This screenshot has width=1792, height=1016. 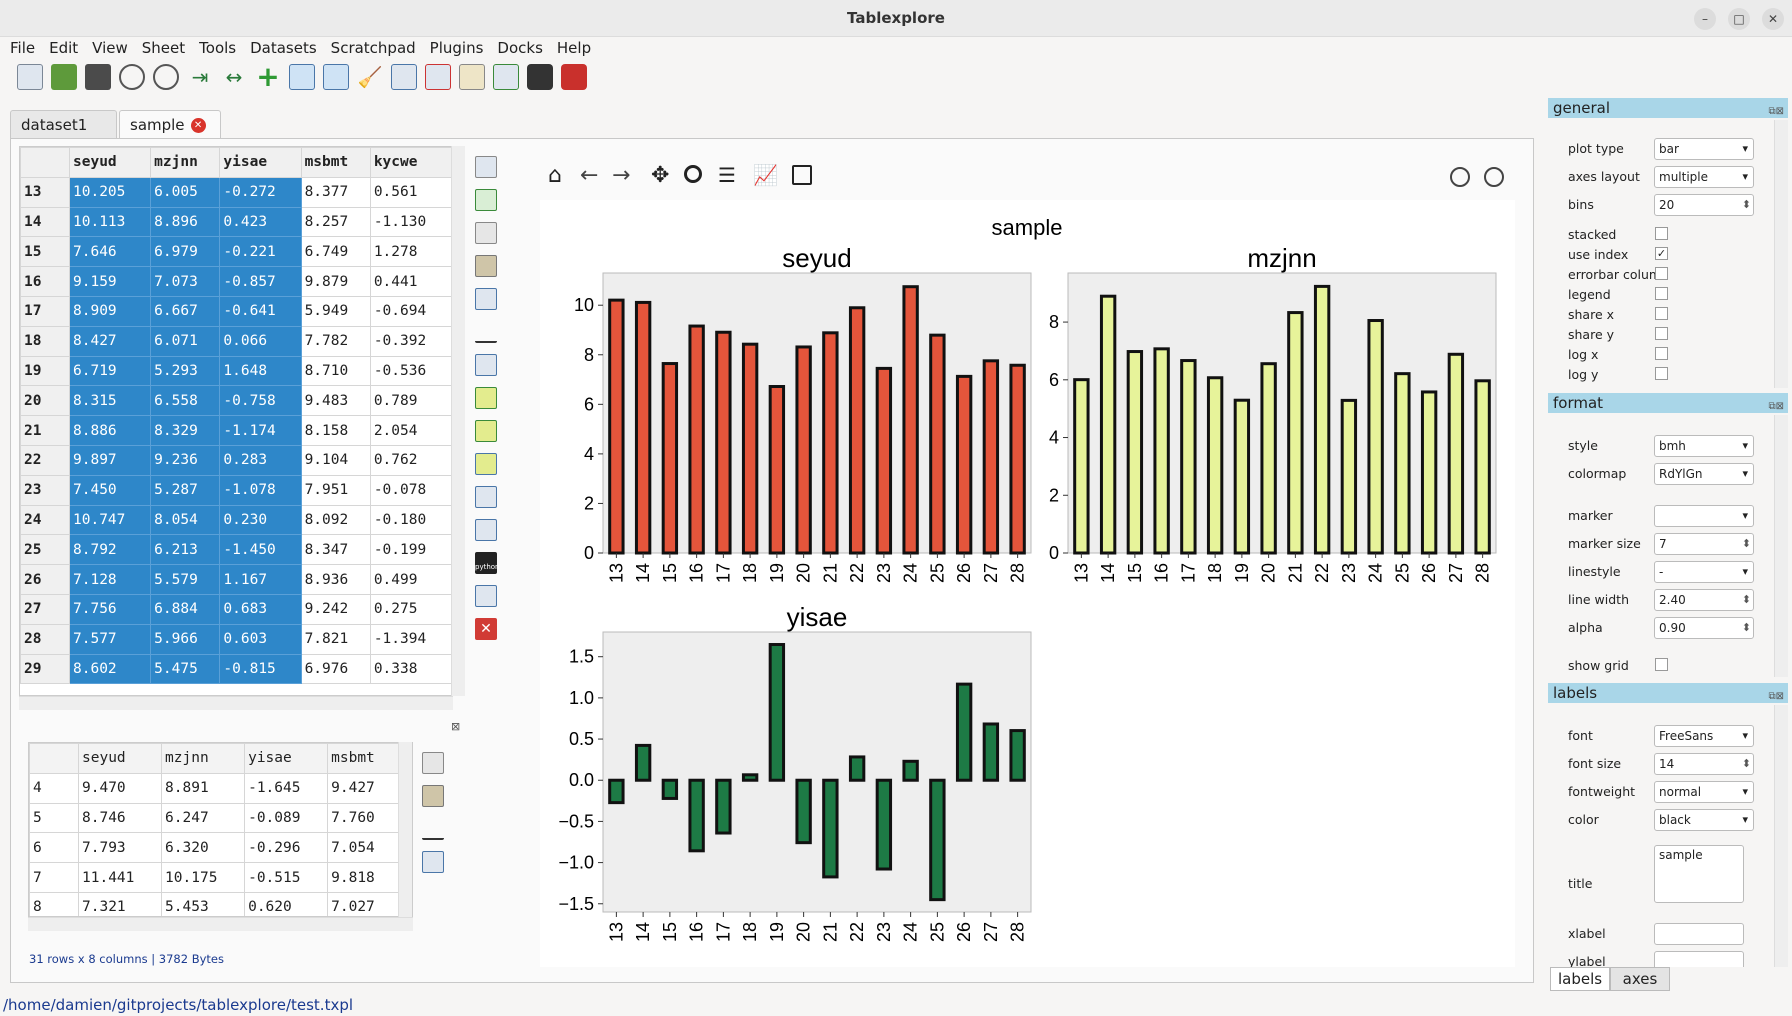 I want to click on table-cell: 7.760, so click(x=363, y=818).